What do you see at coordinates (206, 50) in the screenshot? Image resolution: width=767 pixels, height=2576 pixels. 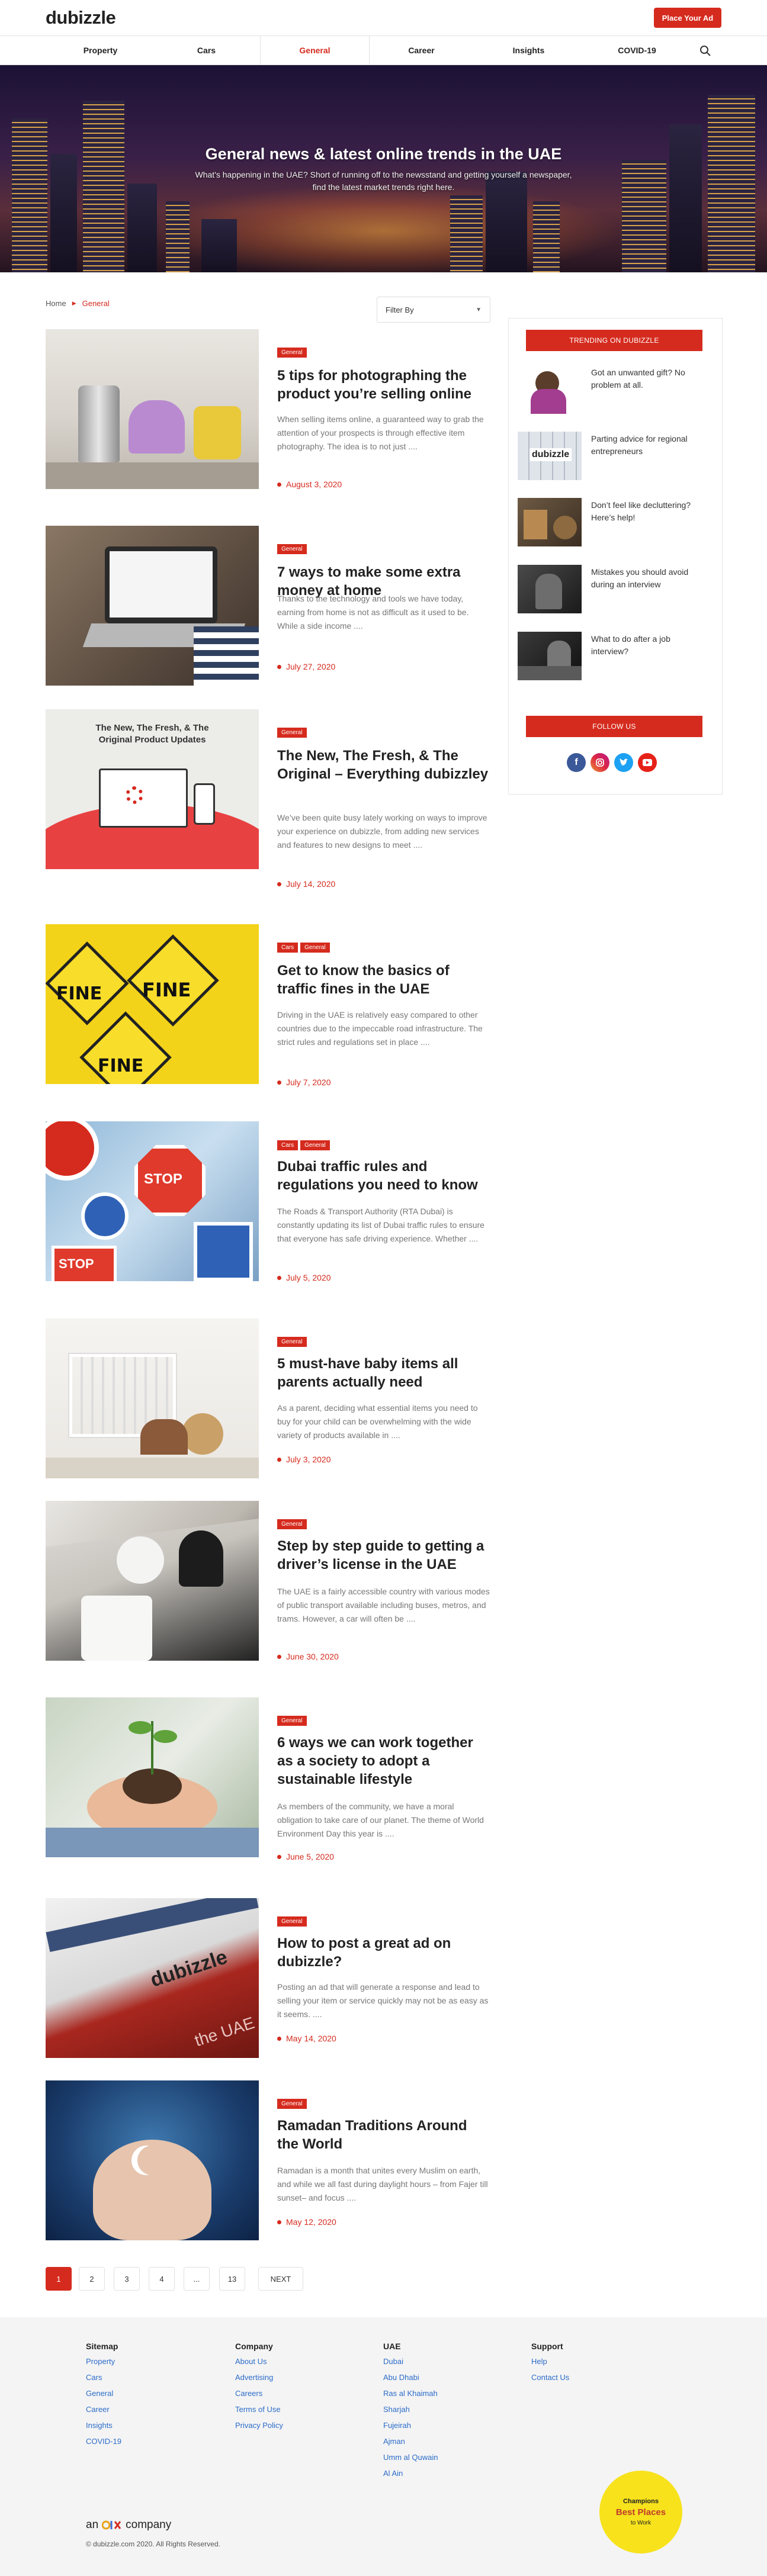 I see `nav-item-cars: Cars` at bounding box center [206, 50].